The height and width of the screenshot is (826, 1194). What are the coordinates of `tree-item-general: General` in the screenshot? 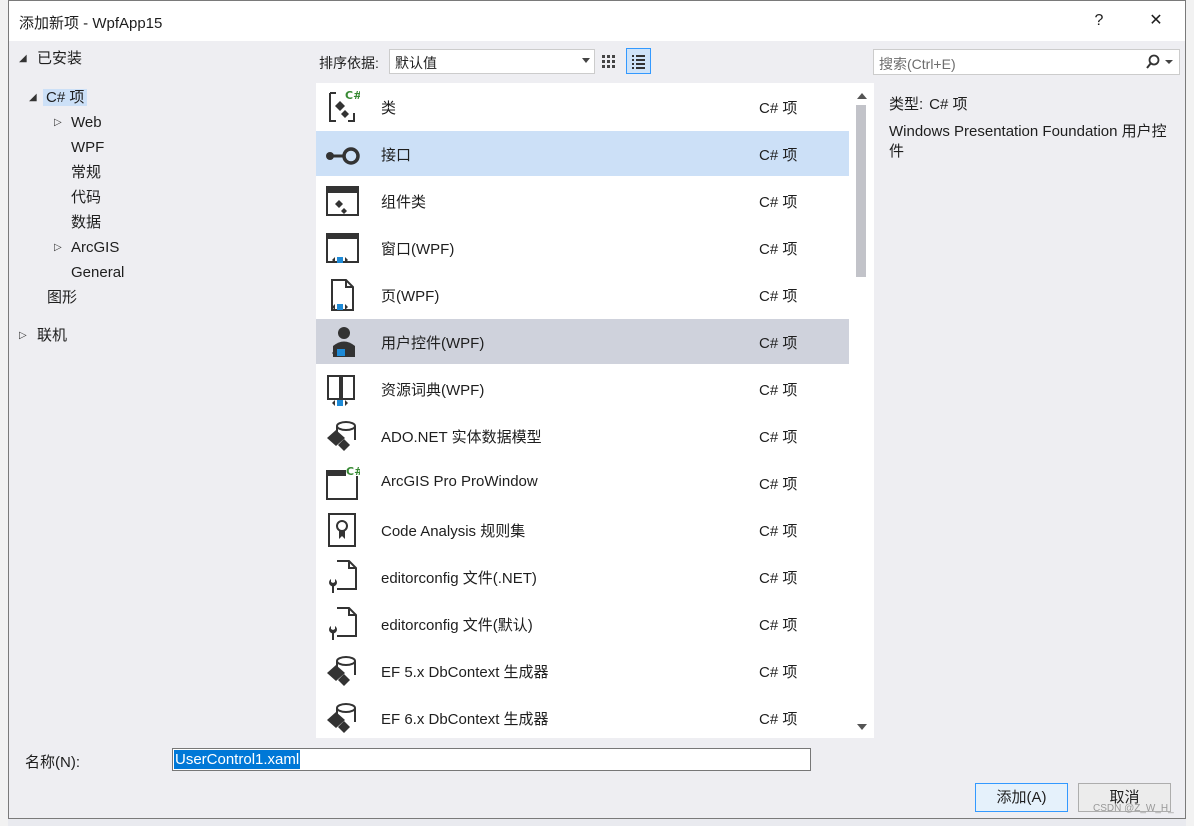 It's located at (97, 273).